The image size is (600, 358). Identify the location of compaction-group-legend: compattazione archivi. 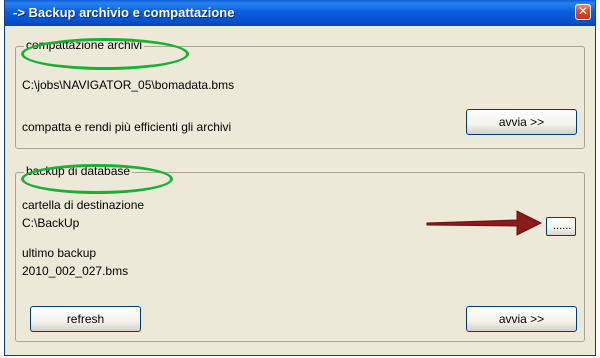
(84, 45).